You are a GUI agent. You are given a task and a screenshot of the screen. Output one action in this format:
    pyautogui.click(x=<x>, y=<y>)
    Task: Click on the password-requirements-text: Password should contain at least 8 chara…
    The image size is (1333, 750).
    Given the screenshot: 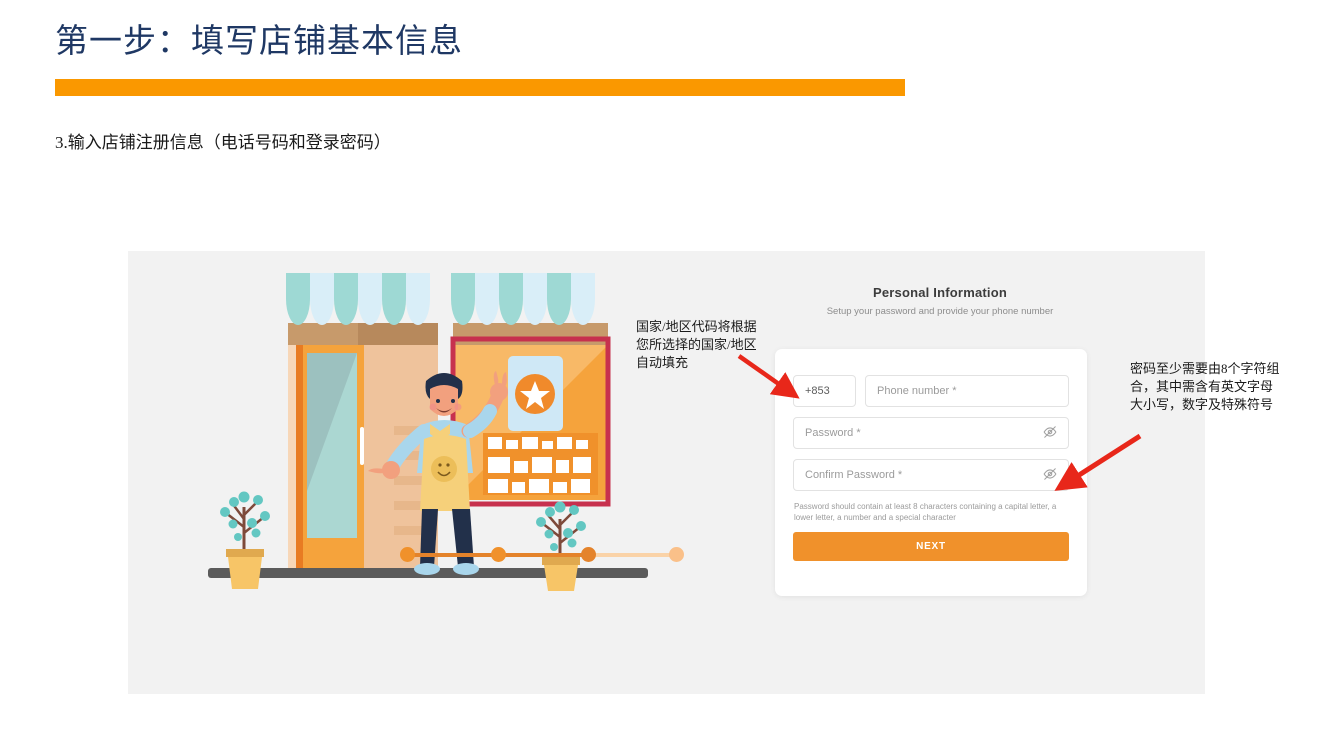 What is the action you would take?
    pyautogui.click(x=925, y=512)
    